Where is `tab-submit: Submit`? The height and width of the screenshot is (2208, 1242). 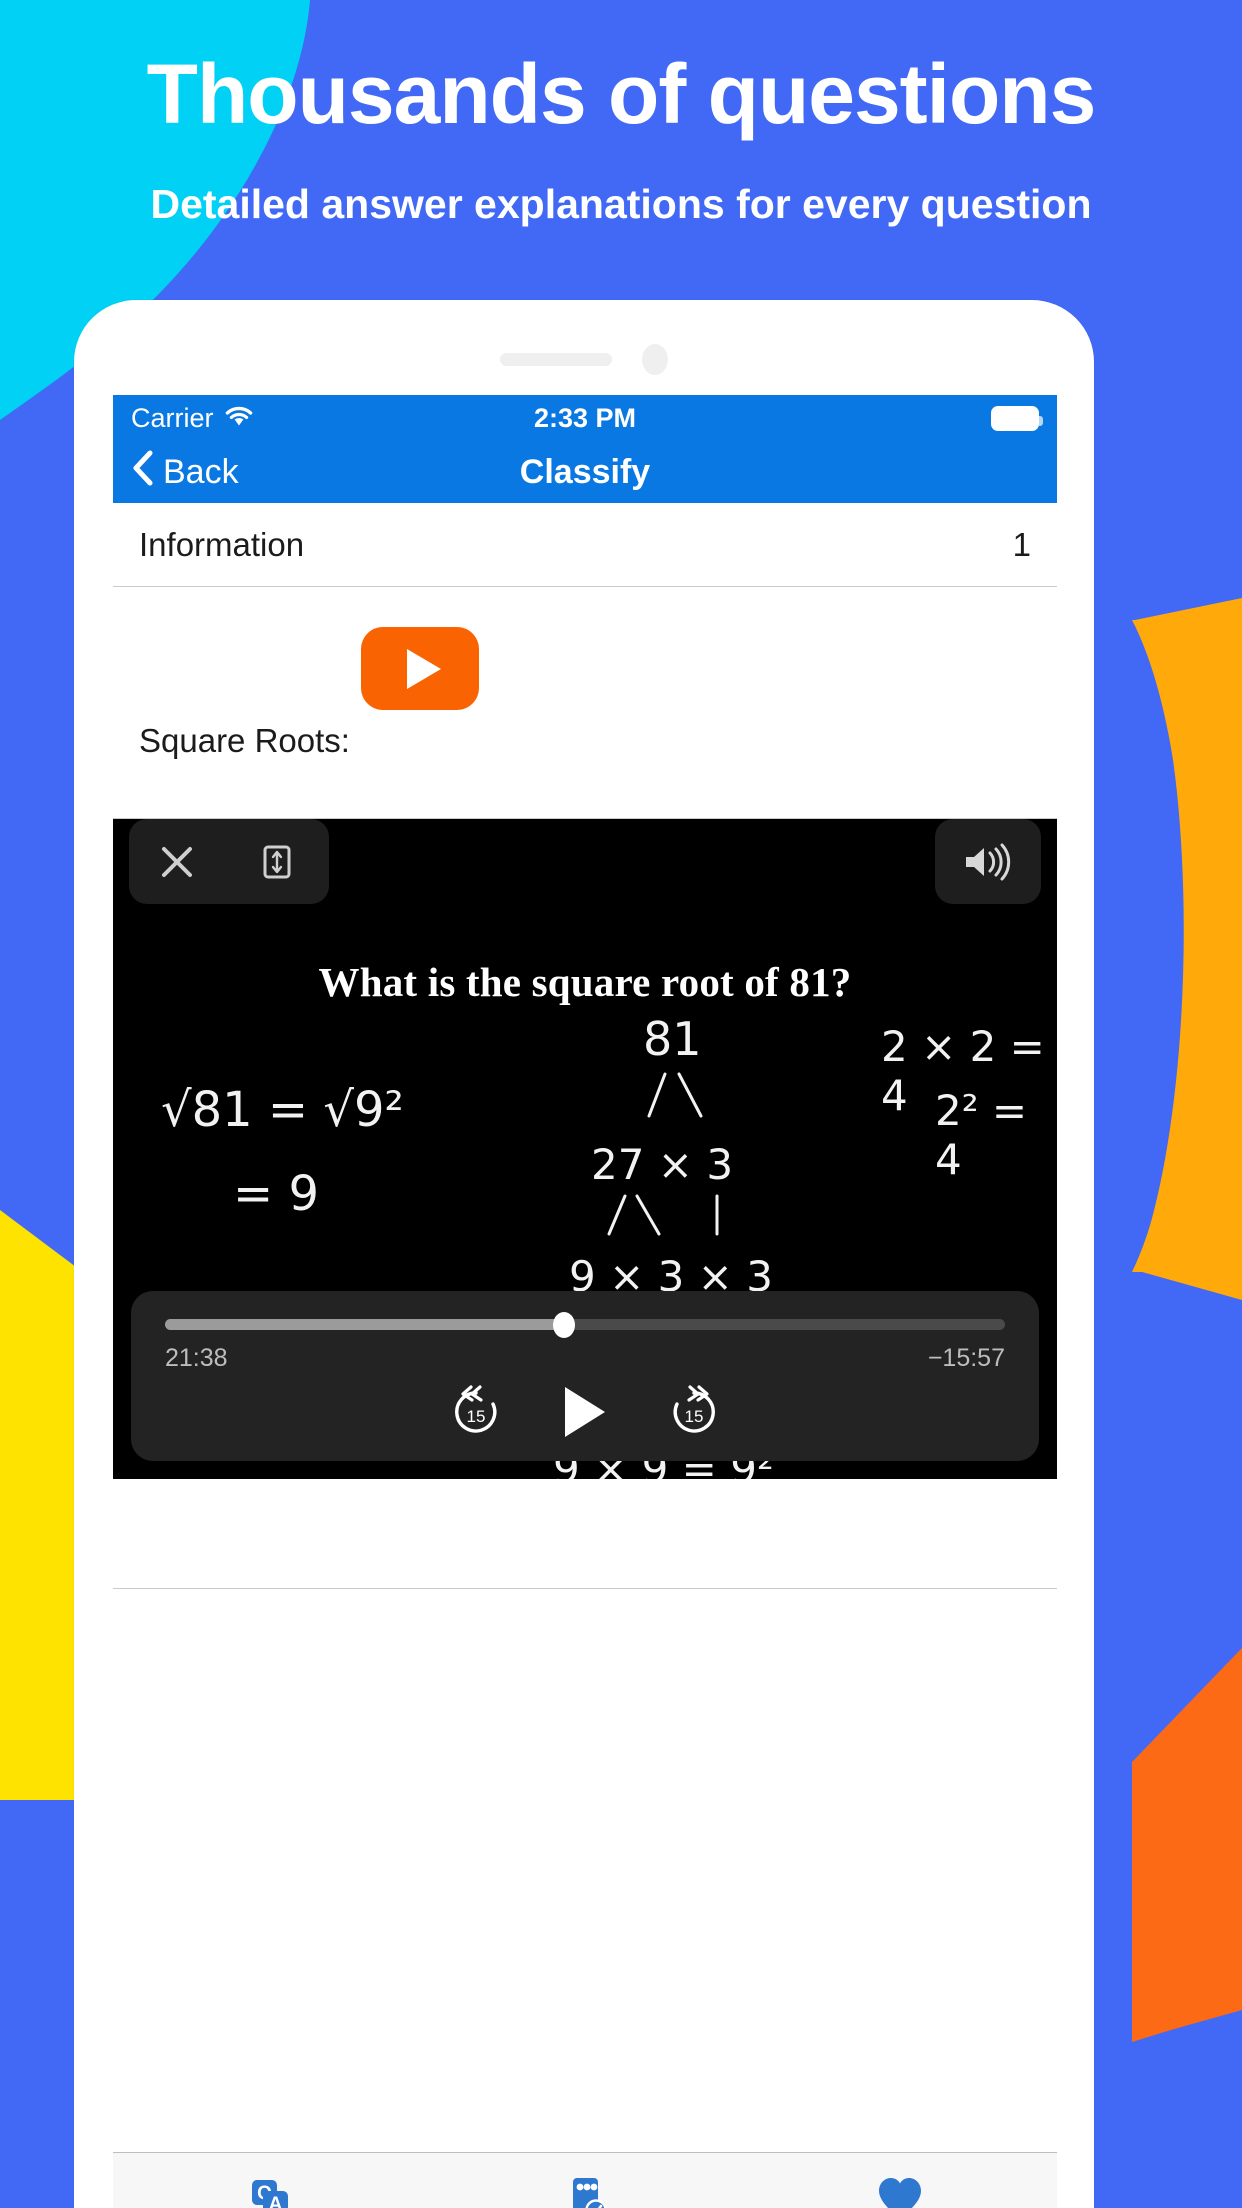 tab-submit: Submit is located at coordinates (585, 2189).